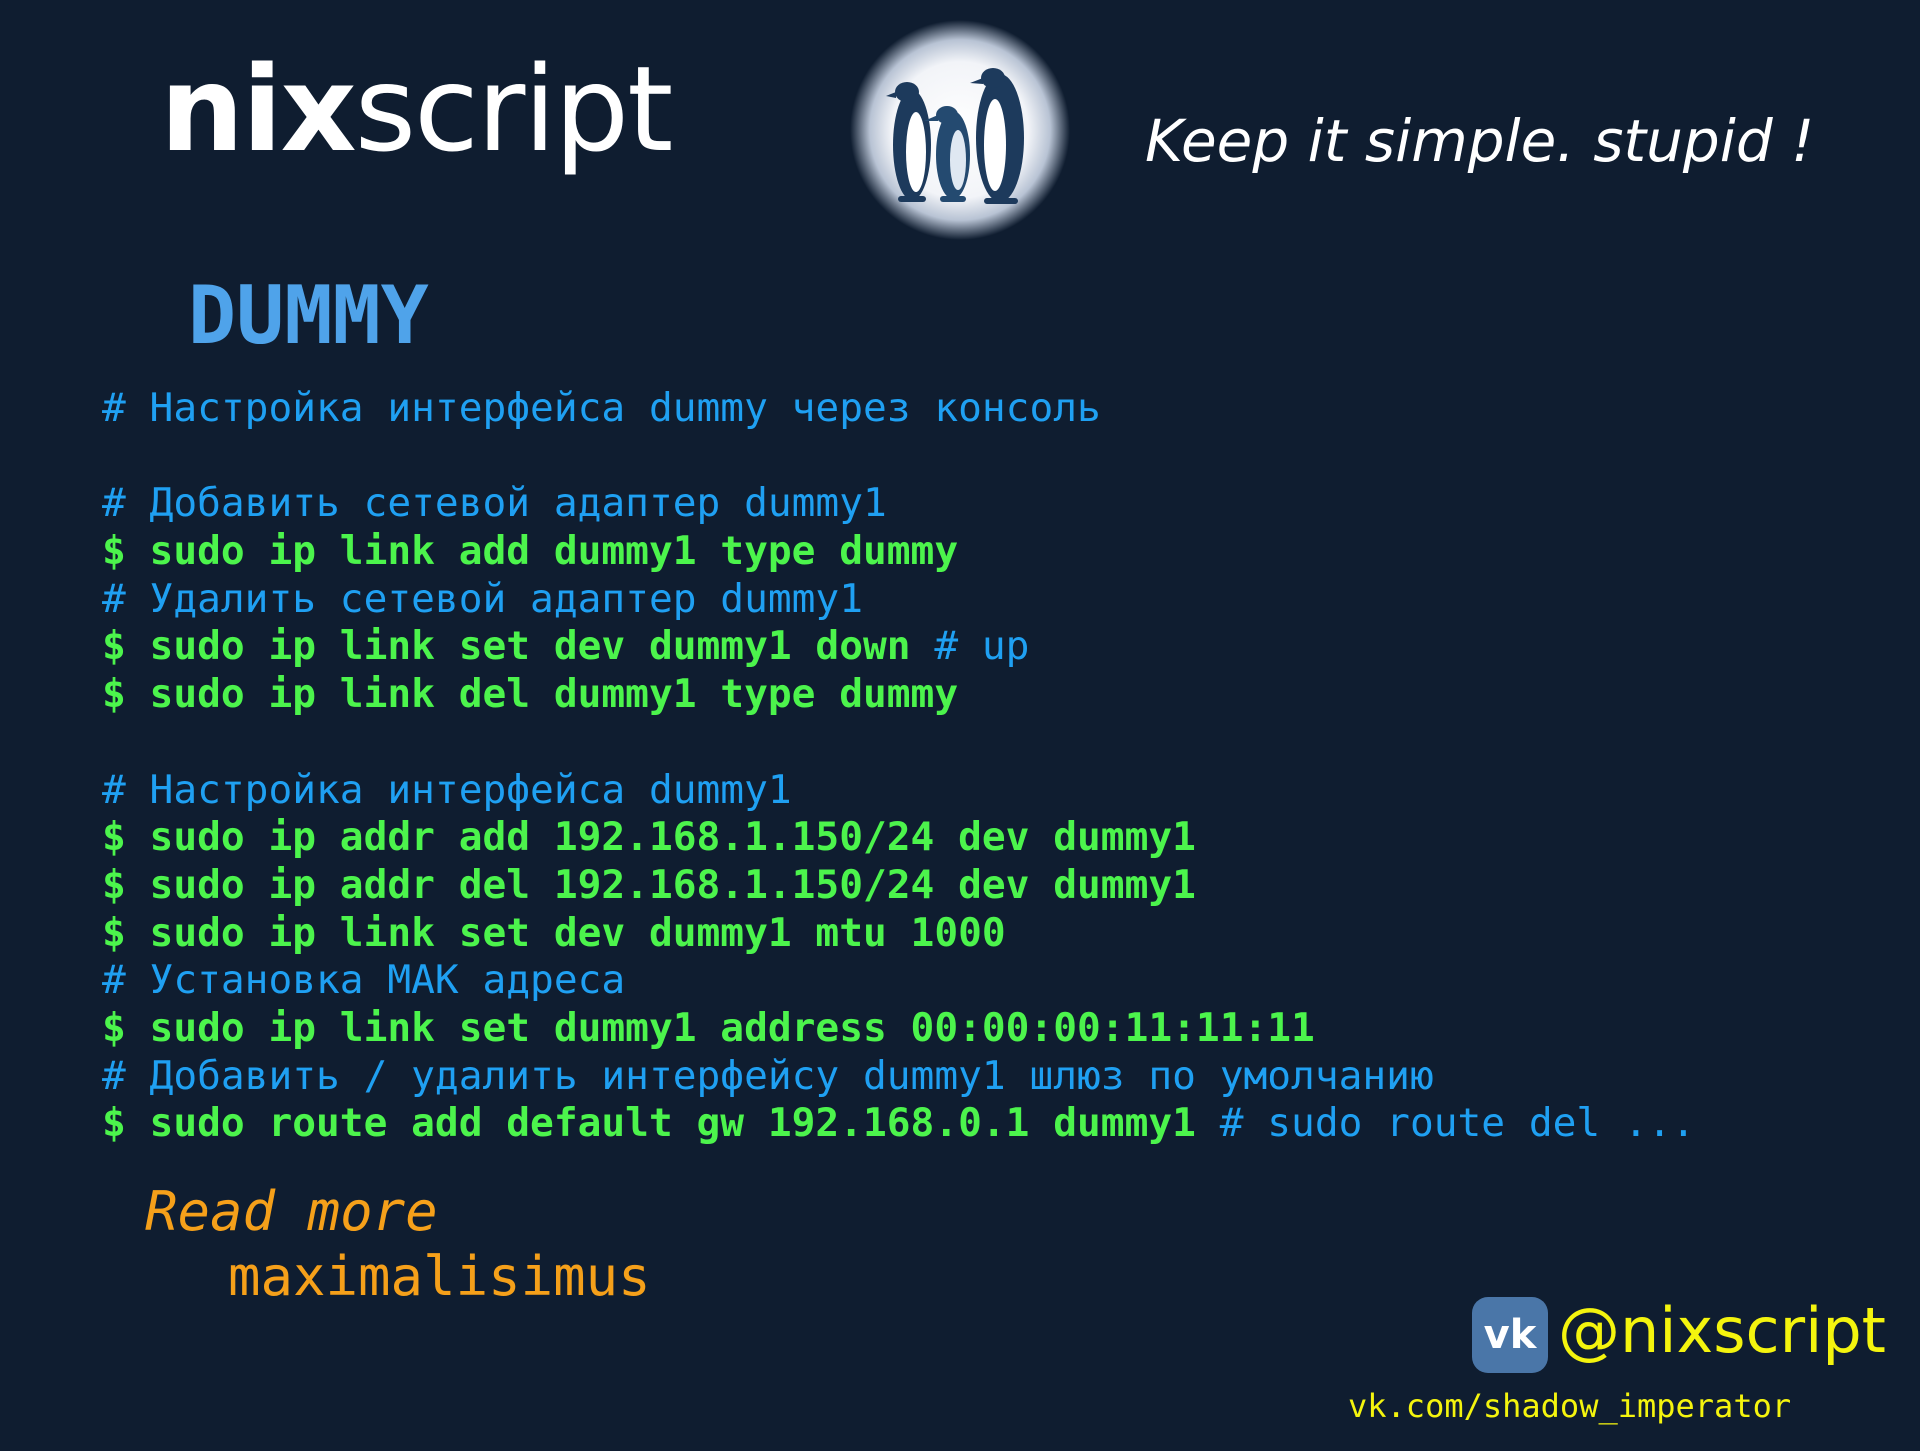 The height and width of the screenshot is (1451, 1920). I want to click on logo-text-bold: nix, so click(258, 109).